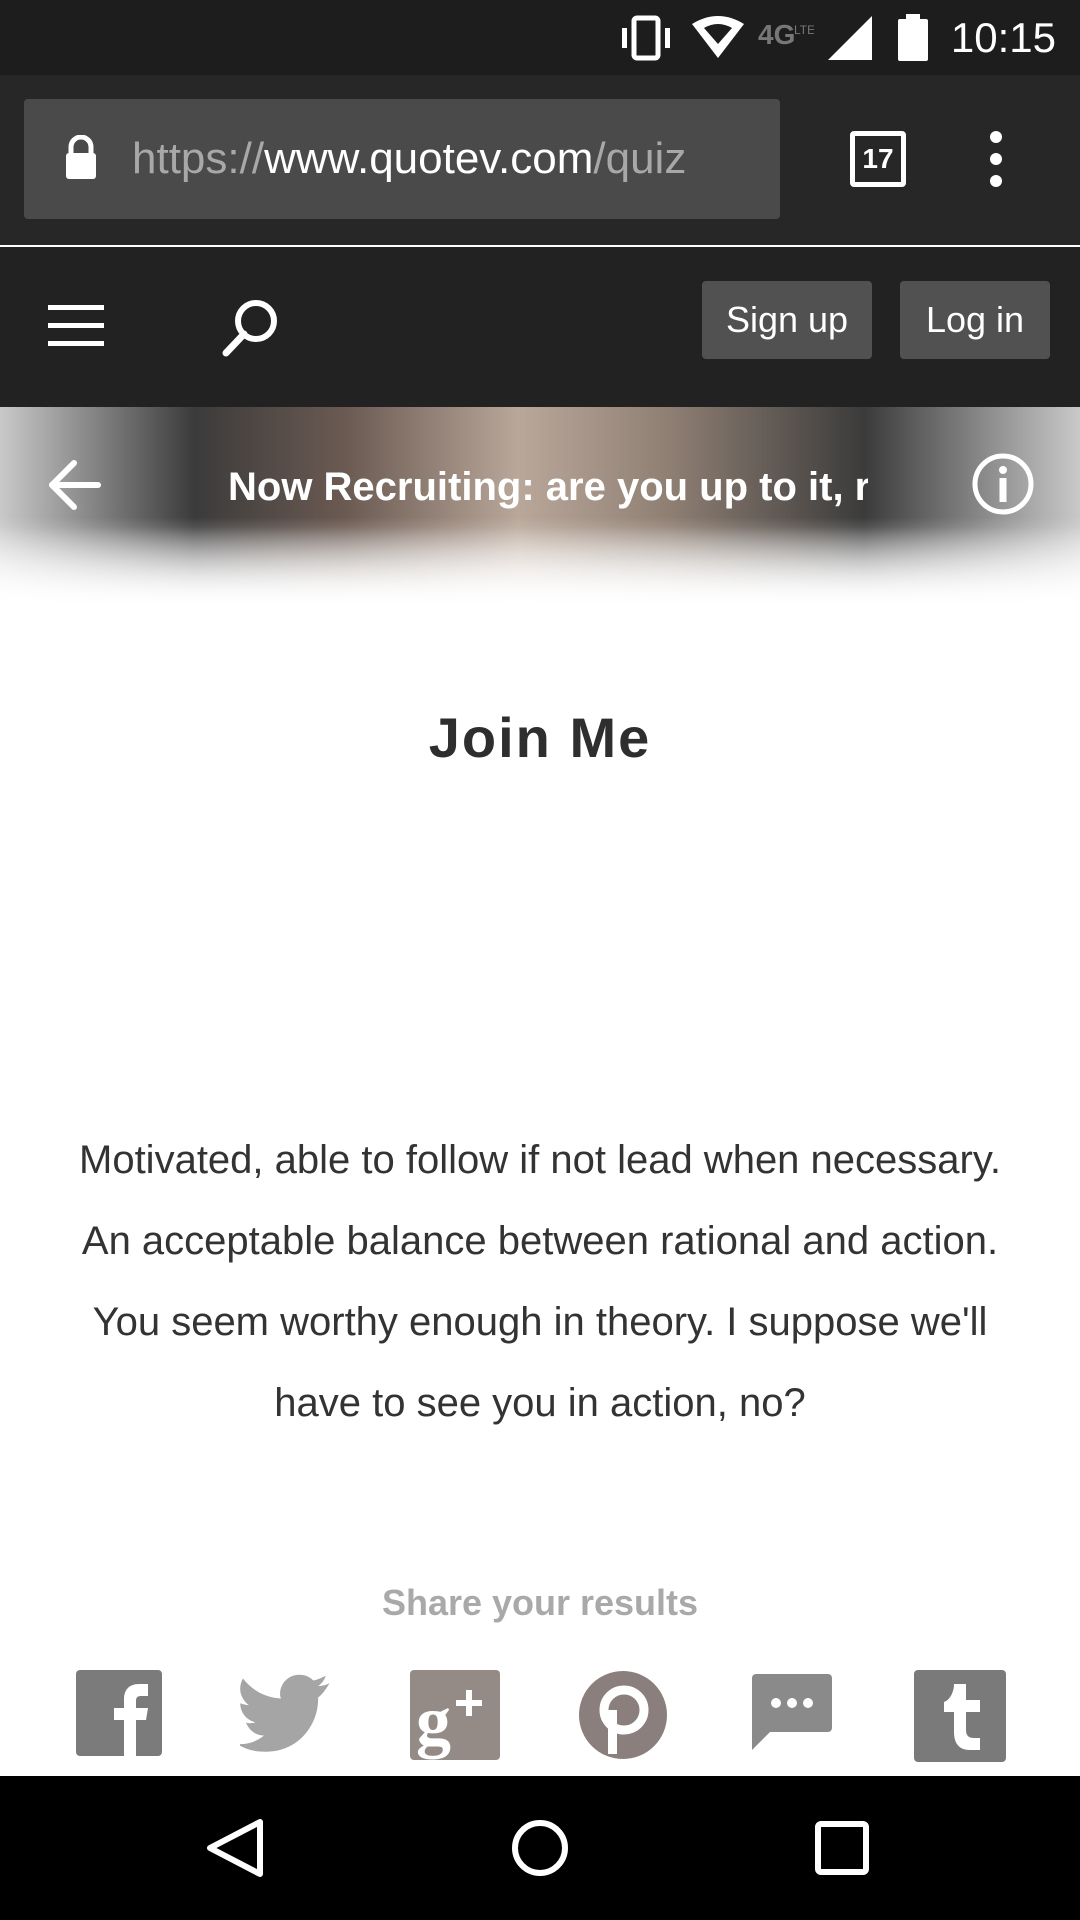  What do you see at coordinates (1003, 484) in the screenshot?
I see `info-icon` at bounding box center [1003, 484].